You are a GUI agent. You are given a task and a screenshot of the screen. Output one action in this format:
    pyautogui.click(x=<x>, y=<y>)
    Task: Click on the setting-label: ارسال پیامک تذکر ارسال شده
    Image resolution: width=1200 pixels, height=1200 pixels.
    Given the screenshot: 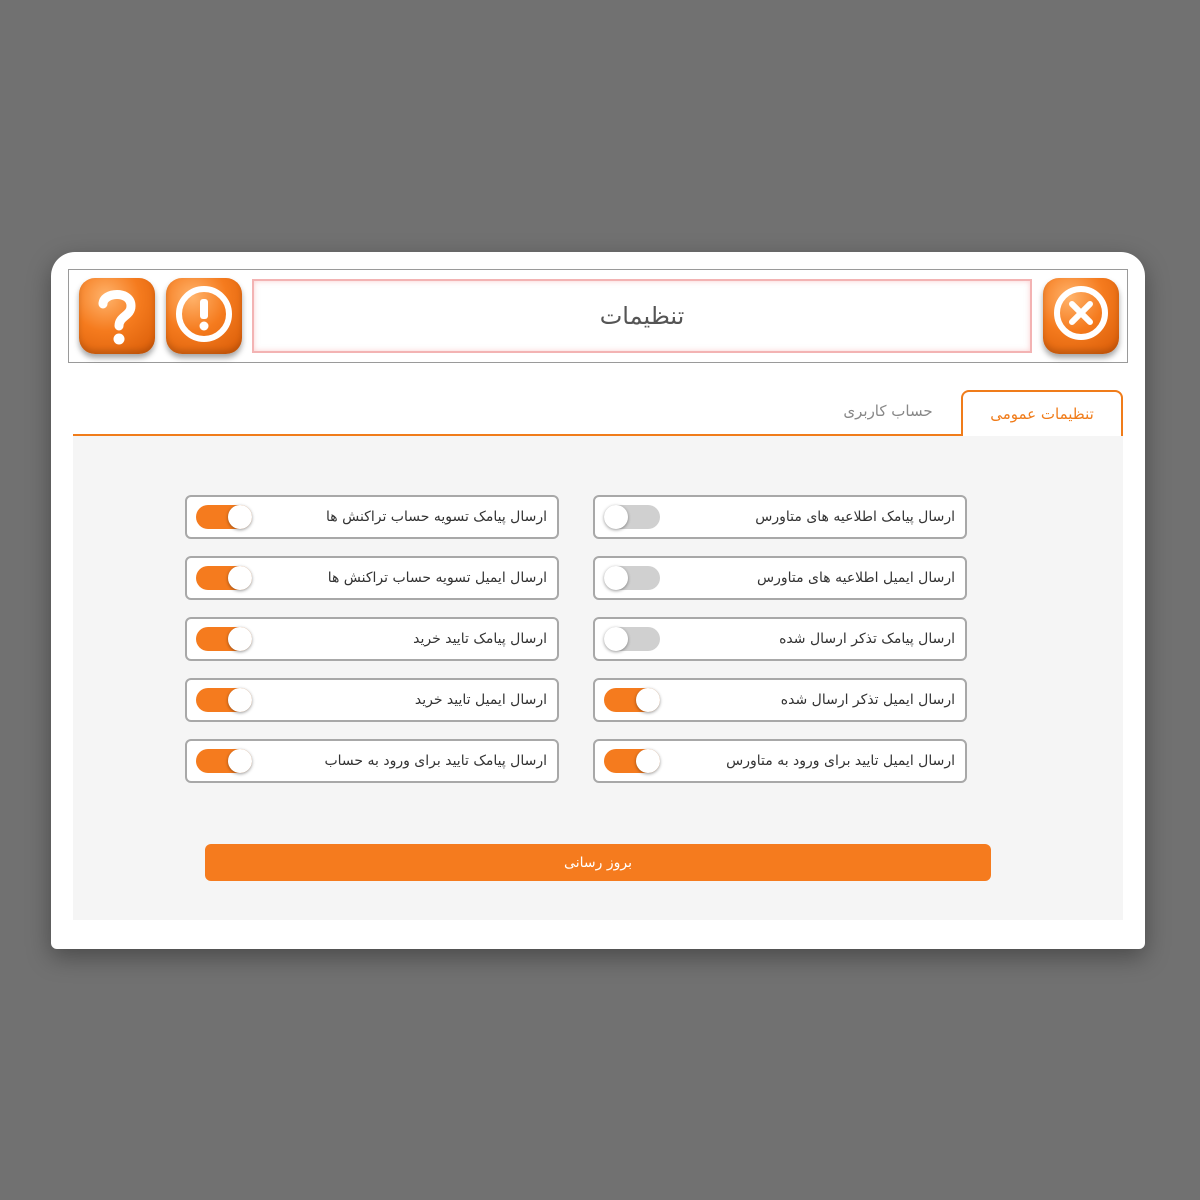 What is the action you would take?
    pyautogui.click(x=867, y=639)
    